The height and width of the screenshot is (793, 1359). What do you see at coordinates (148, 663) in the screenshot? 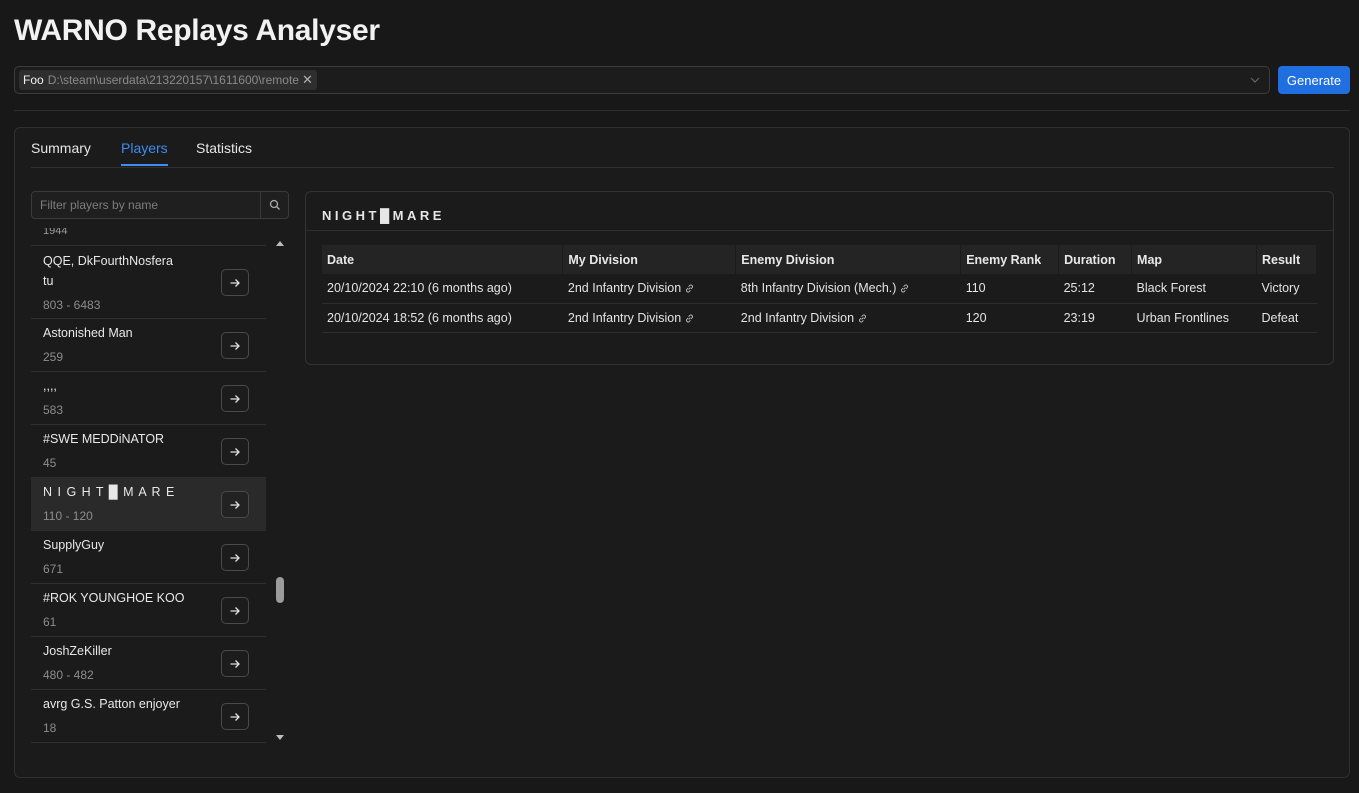
I see `player-item: JoshZeKiller 480 - 482` at bounding box center [148, 663].